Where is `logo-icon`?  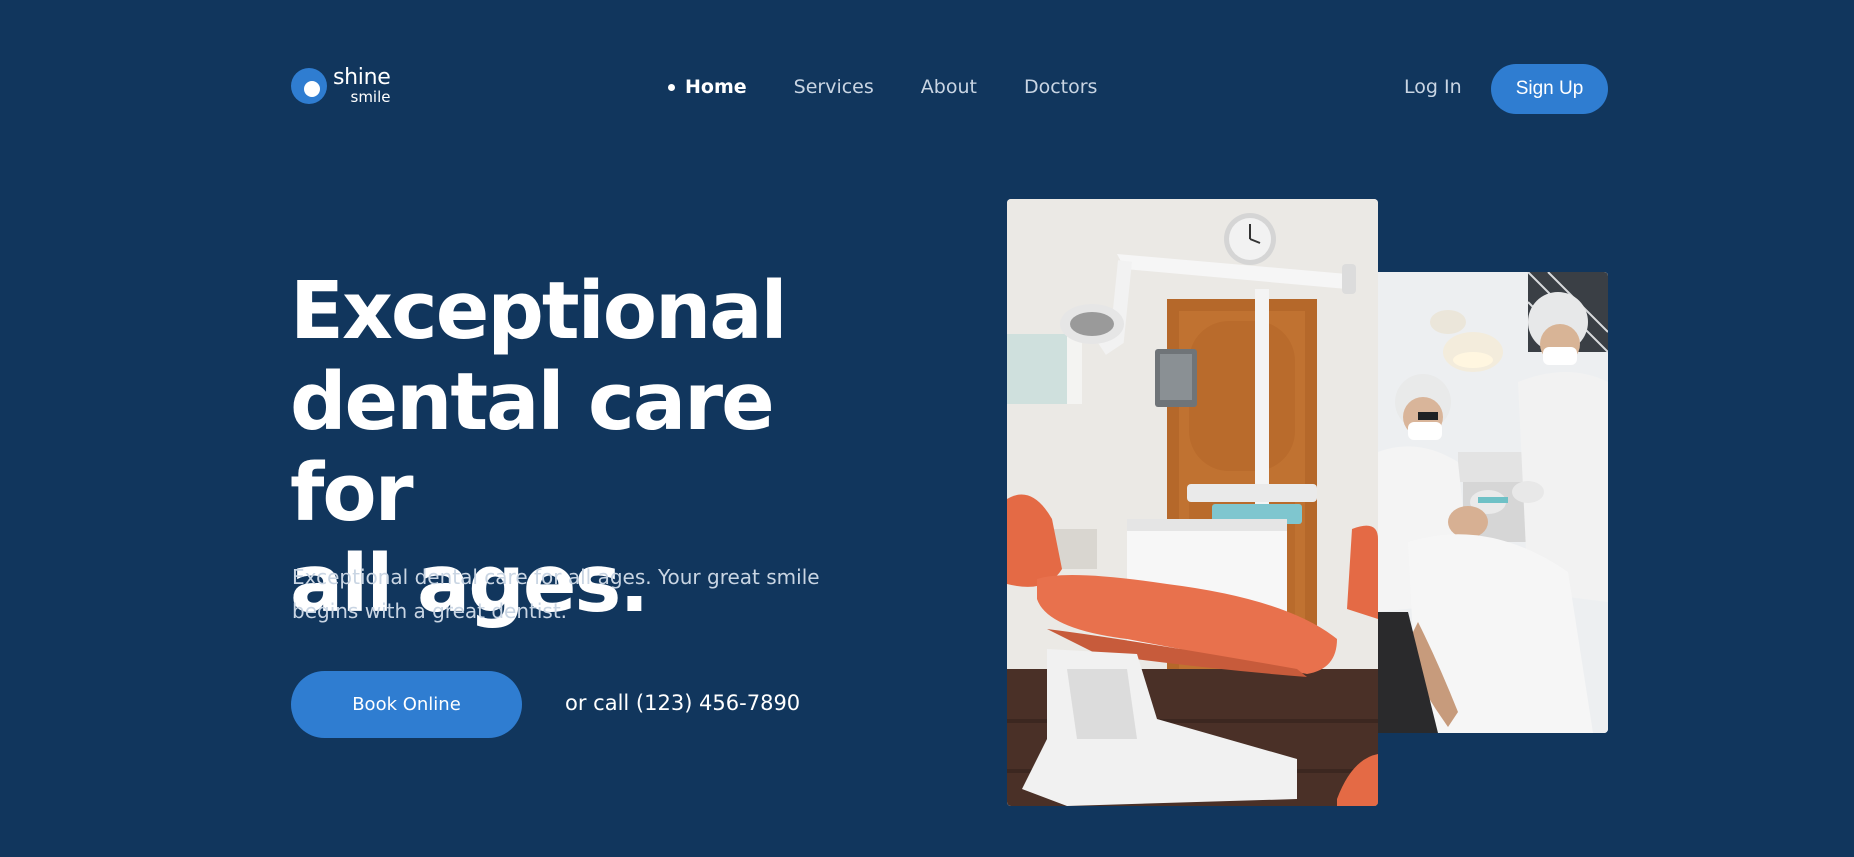 logo-icon is located at coordinates (309, 86).